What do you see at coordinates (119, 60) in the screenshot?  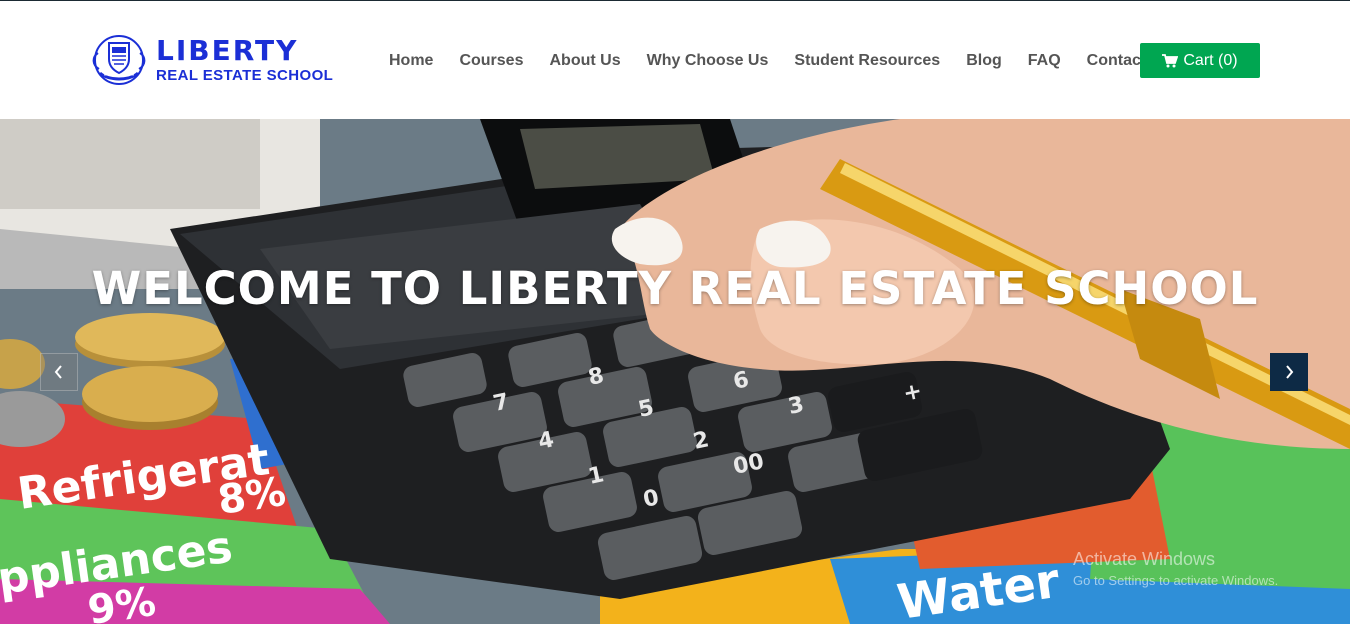 I see `crest-icon` at bounding box center [119, 60].